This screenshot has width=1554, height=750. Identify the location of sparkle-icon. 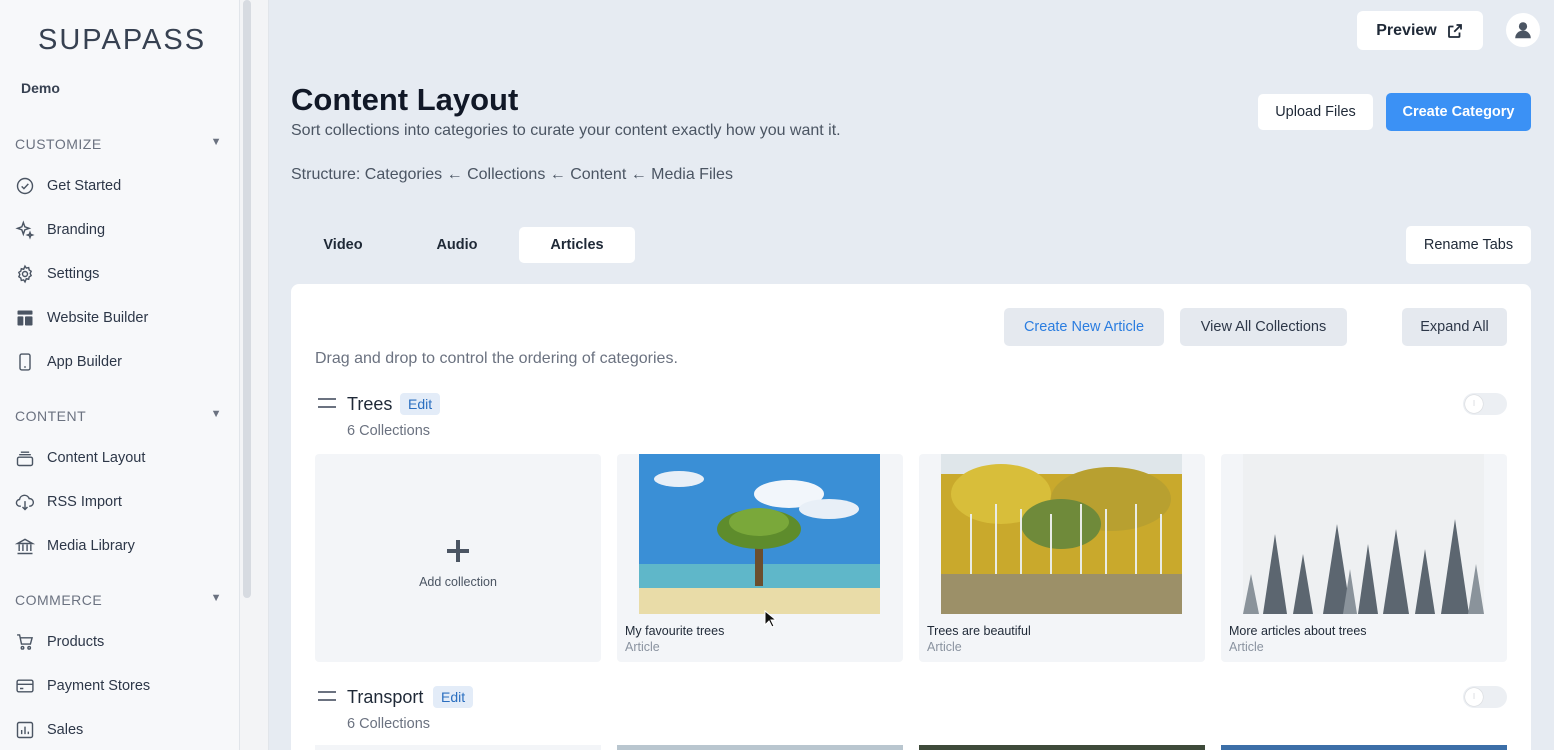
(25, 230).